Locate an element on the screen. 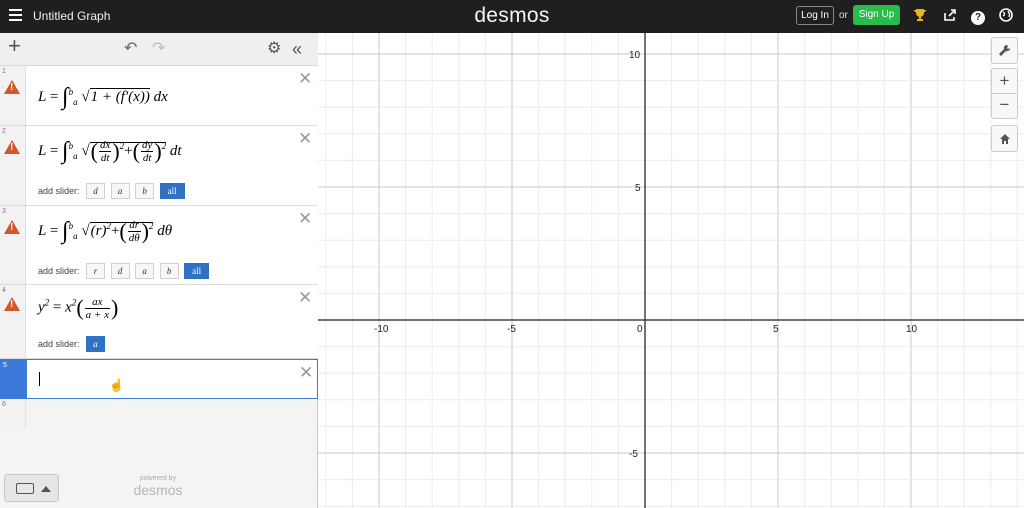  text-caret is located at coordinates (39, 379).